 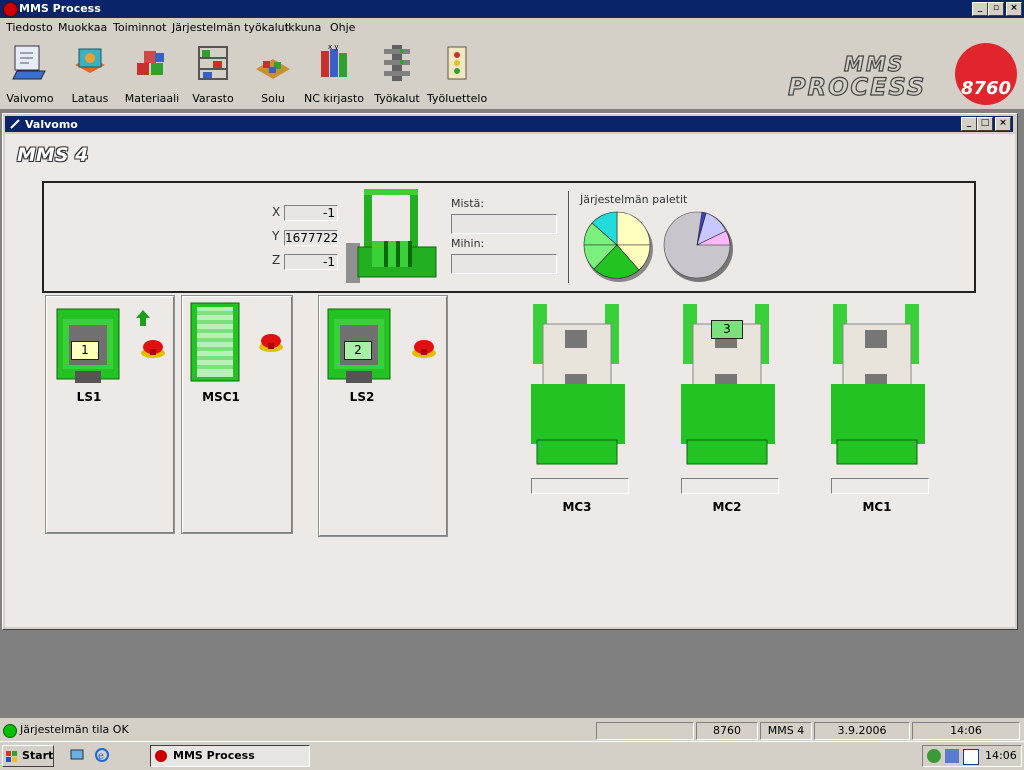 I want to click on toolbar-tyokalut: Työkalut, so click(x=397, y=72).